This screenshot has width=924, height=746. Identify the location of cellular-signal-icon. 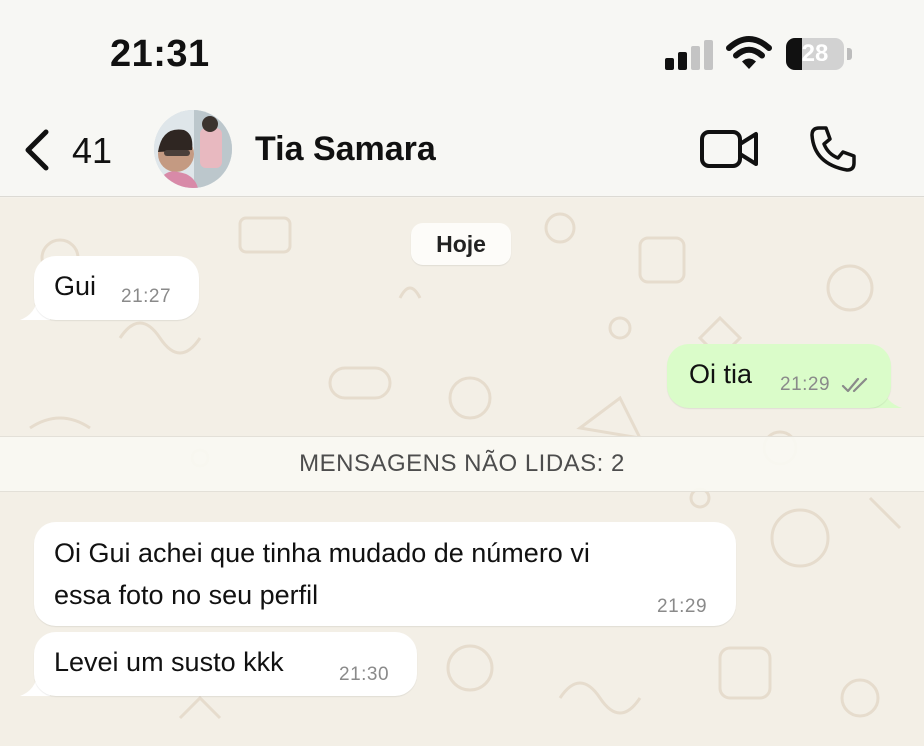
(689, 55).